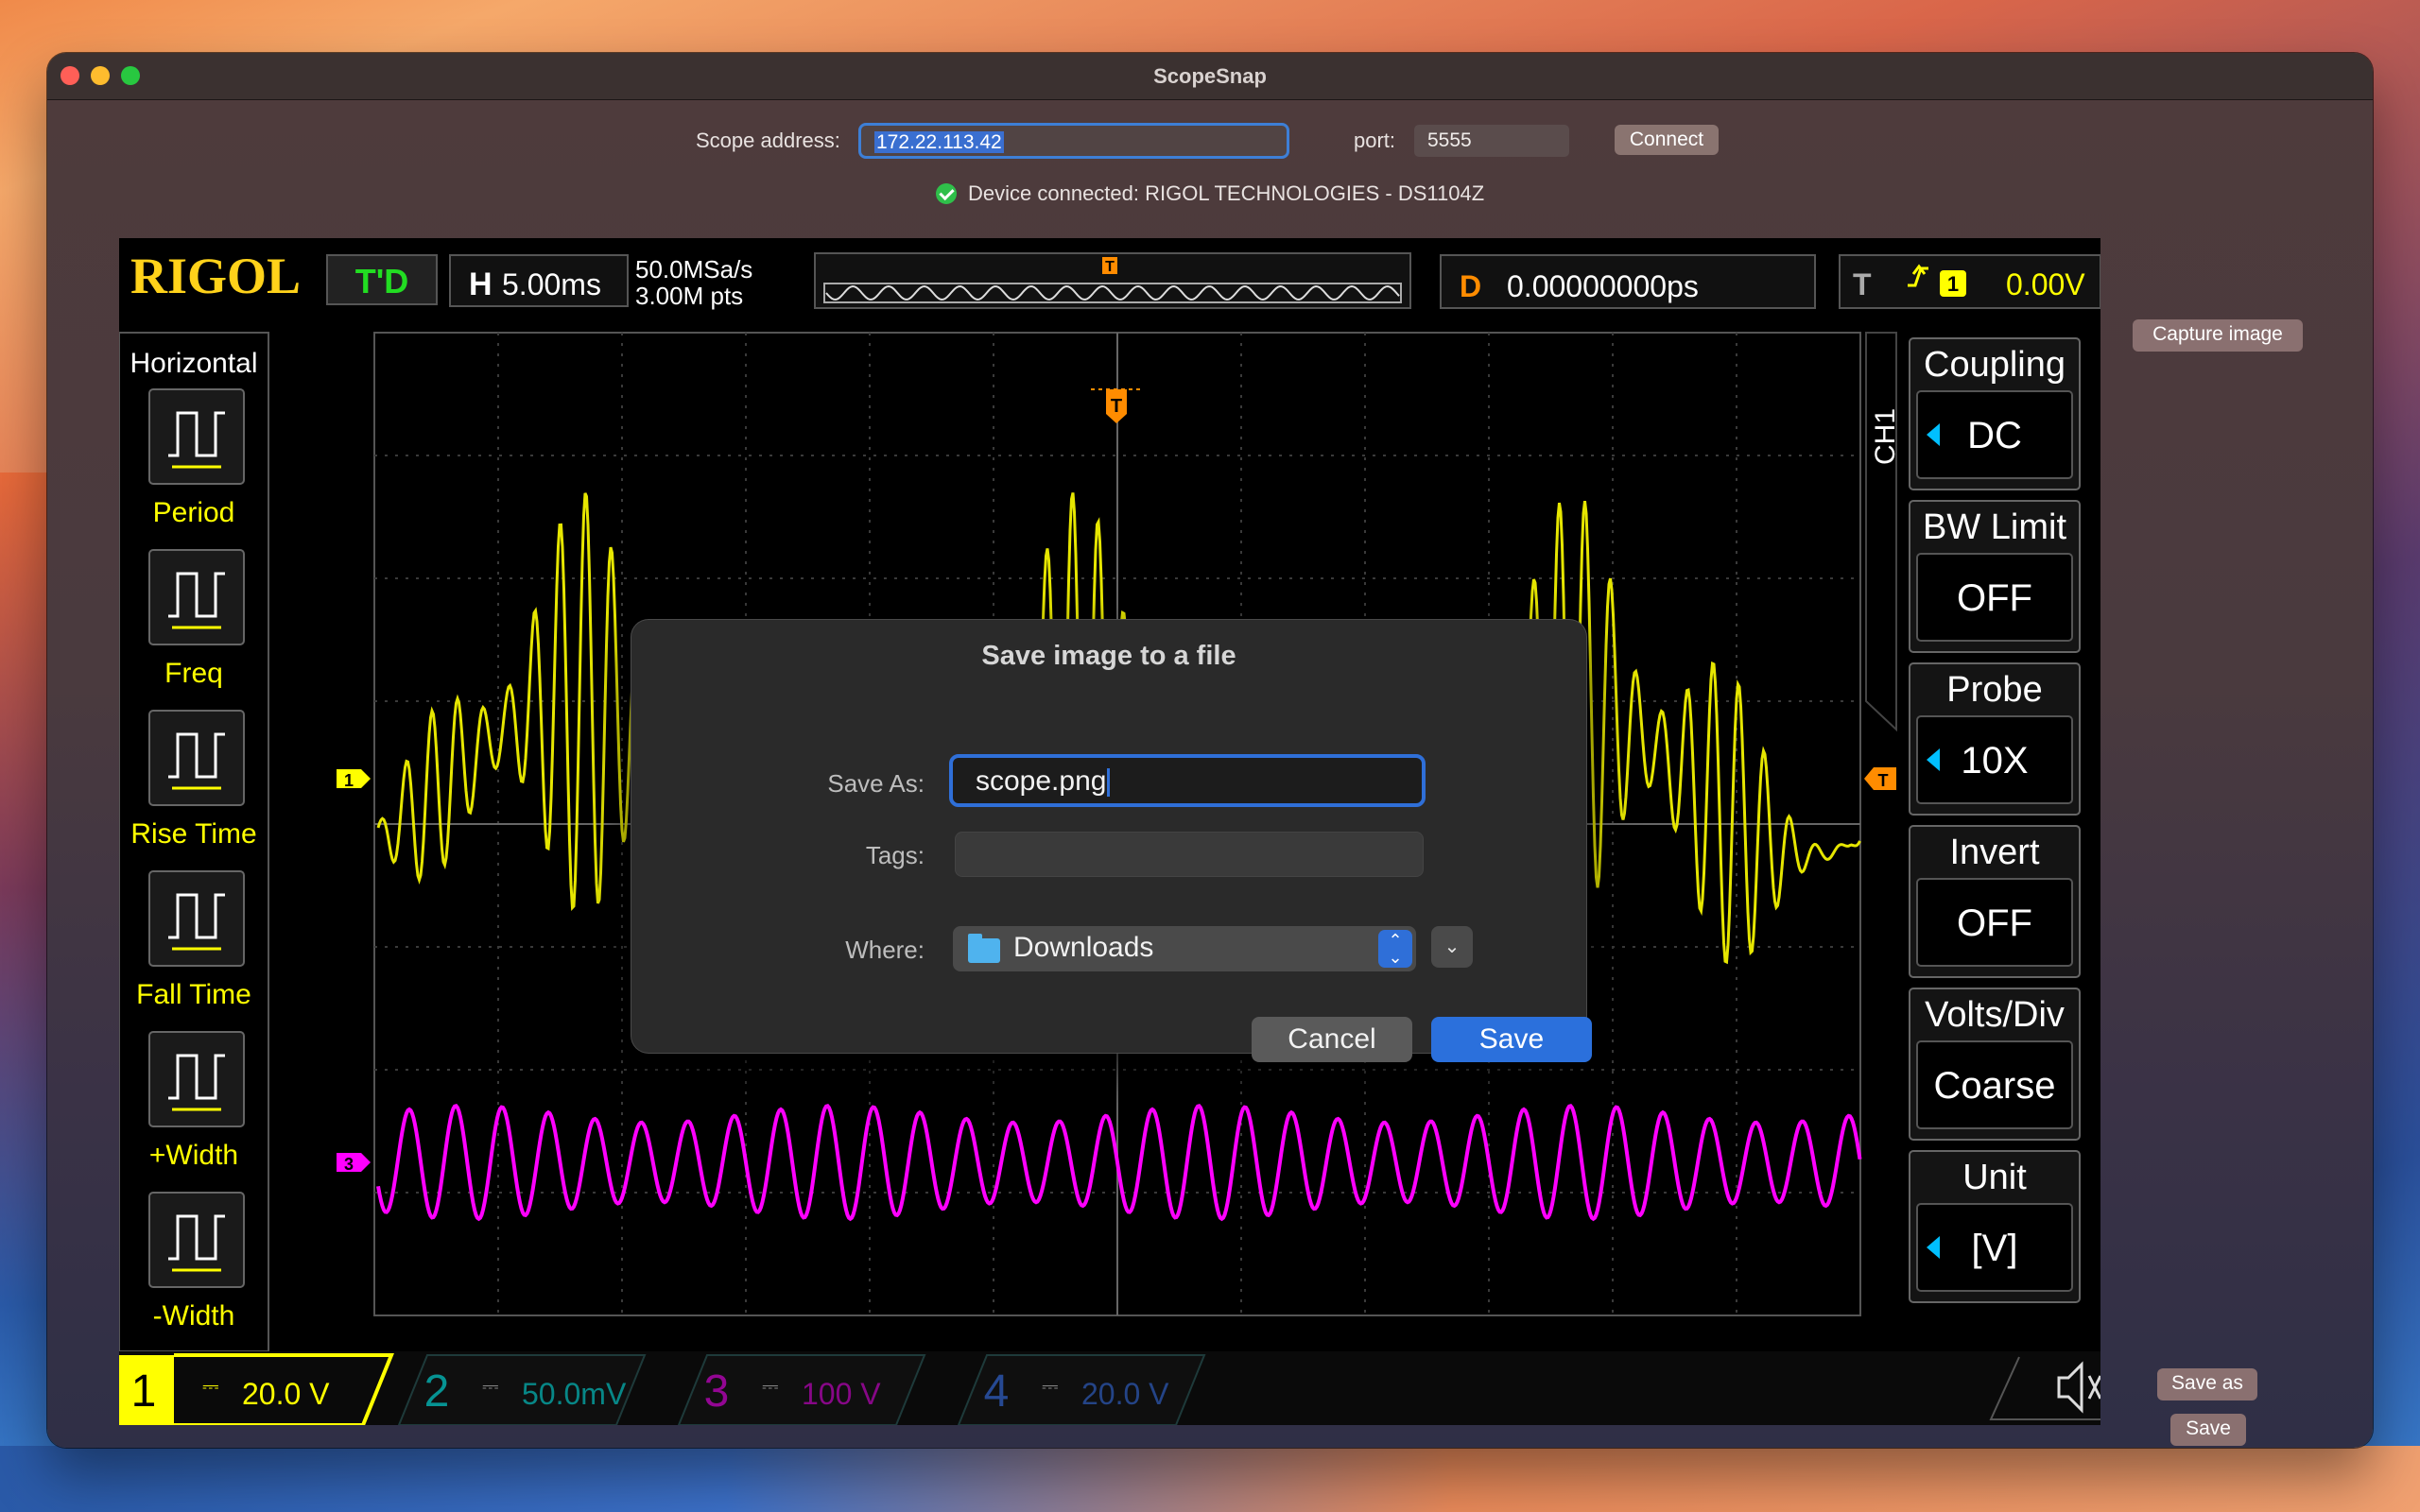 This screenshot has width=2420, height=1512. Describe the element at coordinates (193, 673) in the screenshot. I see `left-menu-label: Freq` at that location.